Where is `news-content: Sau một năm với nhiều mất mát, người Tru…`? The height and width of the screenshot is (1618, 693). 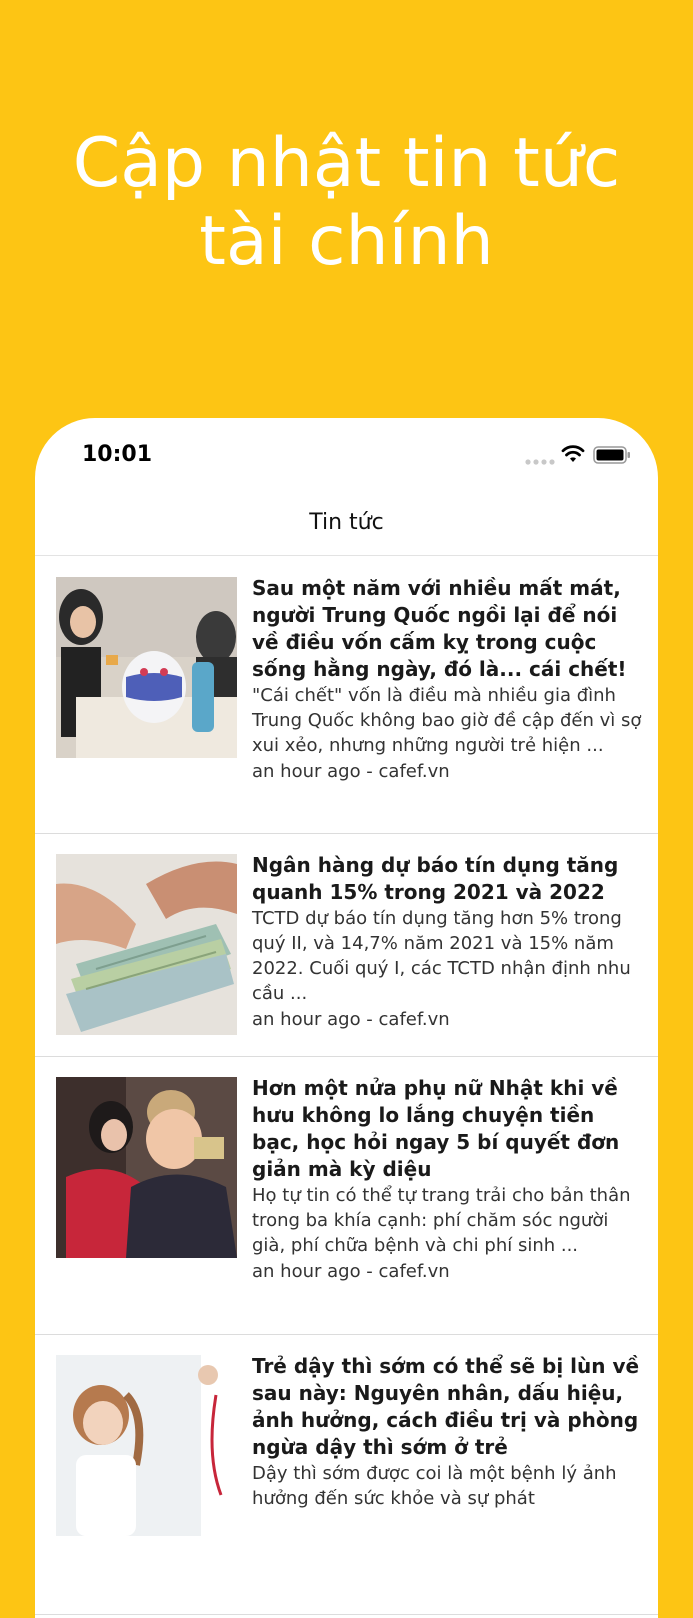
news-content: Sau một năm với nhiều mất mát, người Tru… is located at coordinates (449, 679).